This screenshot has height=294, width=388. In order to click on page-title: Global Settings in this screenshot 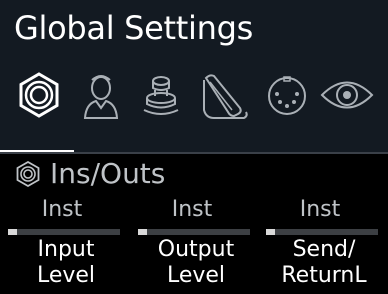, I will do `click(134, 28)`.